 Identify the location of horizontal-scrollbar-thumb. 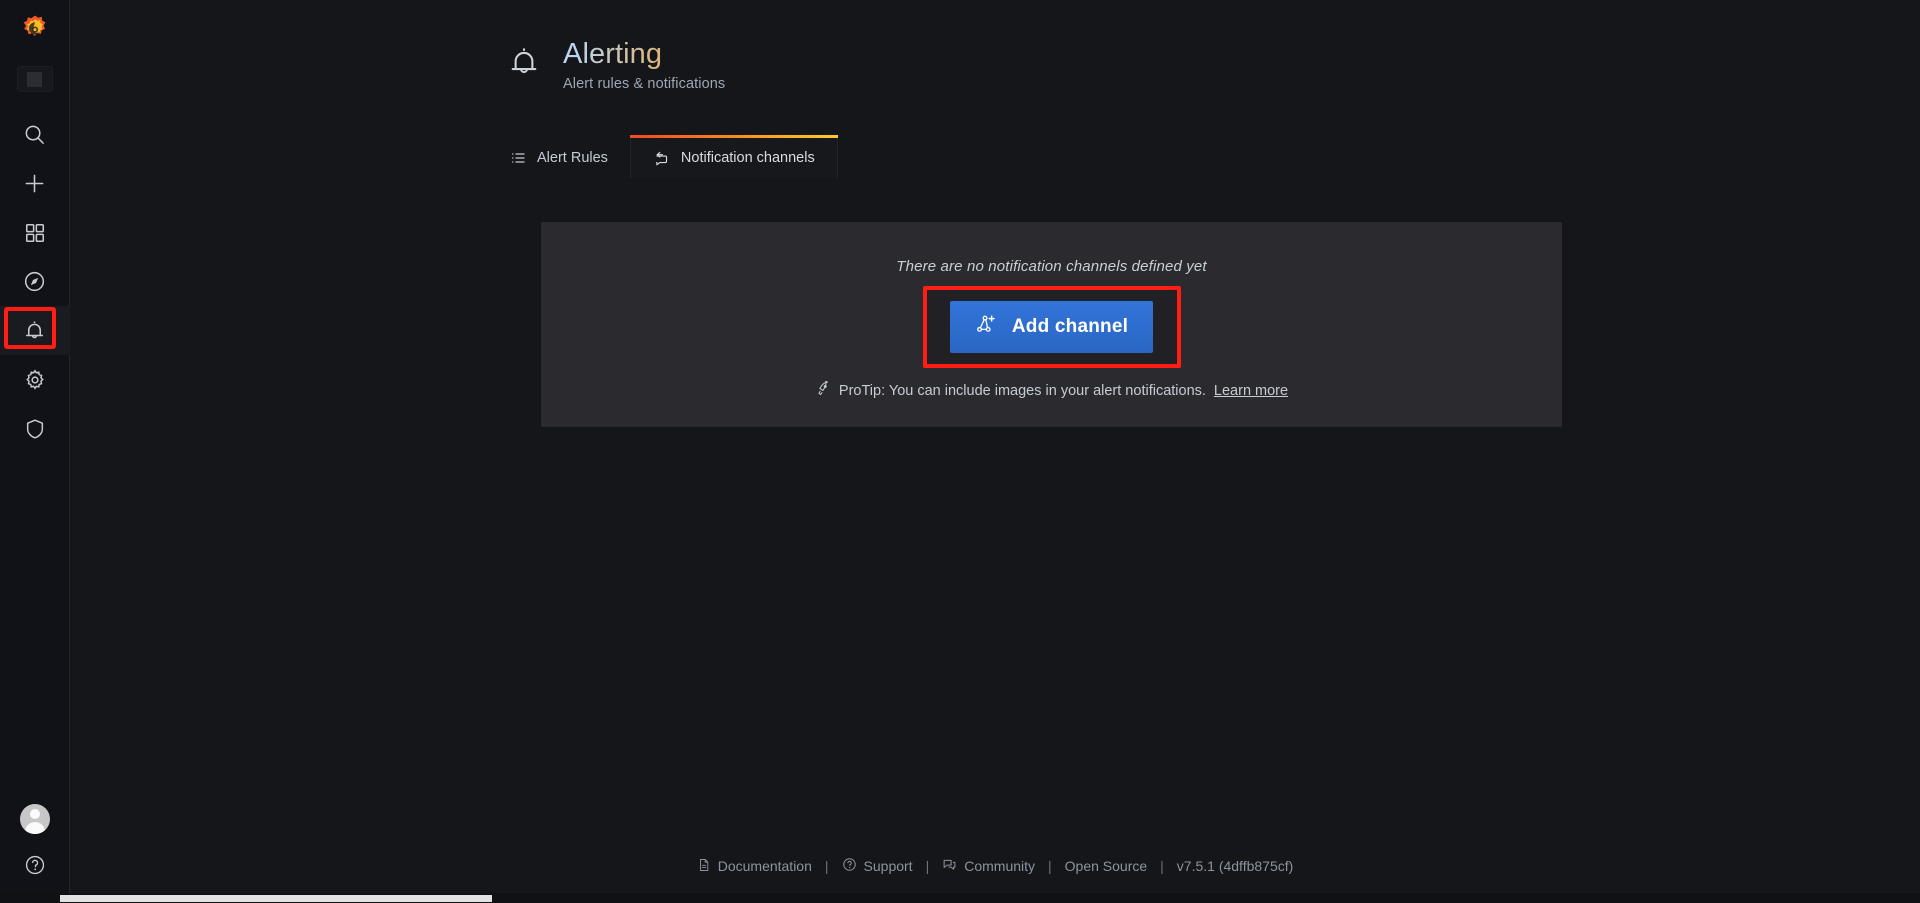
(276, 898).